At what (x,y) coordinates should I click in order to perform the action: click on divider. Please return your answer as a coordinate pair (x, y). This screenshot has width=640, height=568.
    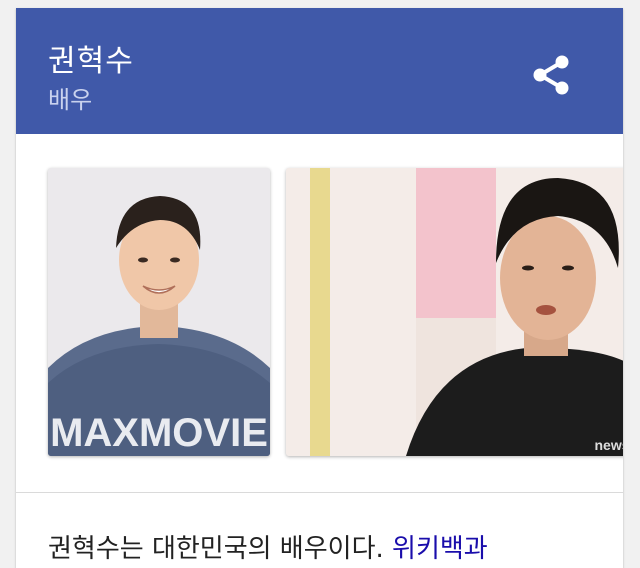
    Looking at the image, I should click on (319, 492).